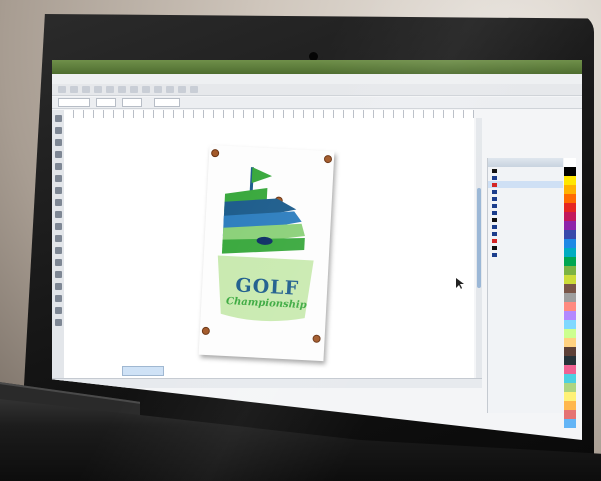 This screenshot has width=601, height=481. Describe the element at coordinates (460, 283) in the screenshot. I see `arrow-cursor-icon` at that location.